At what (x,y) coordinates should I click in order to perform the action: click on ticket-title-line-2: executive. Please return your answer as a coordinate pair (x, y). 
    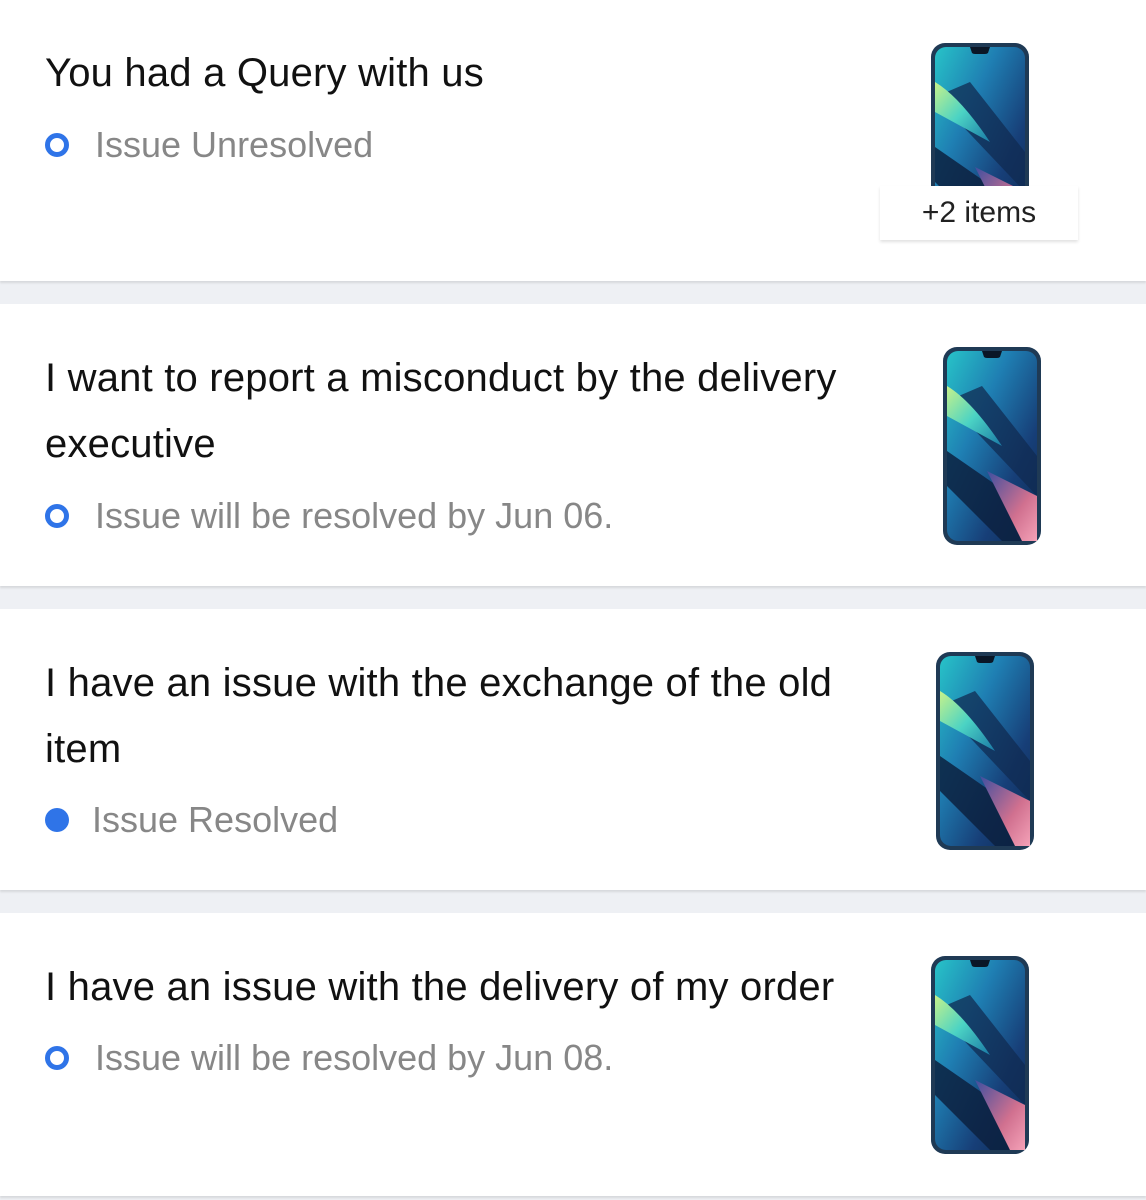
    Looking at the image, I should click on (130, 444).